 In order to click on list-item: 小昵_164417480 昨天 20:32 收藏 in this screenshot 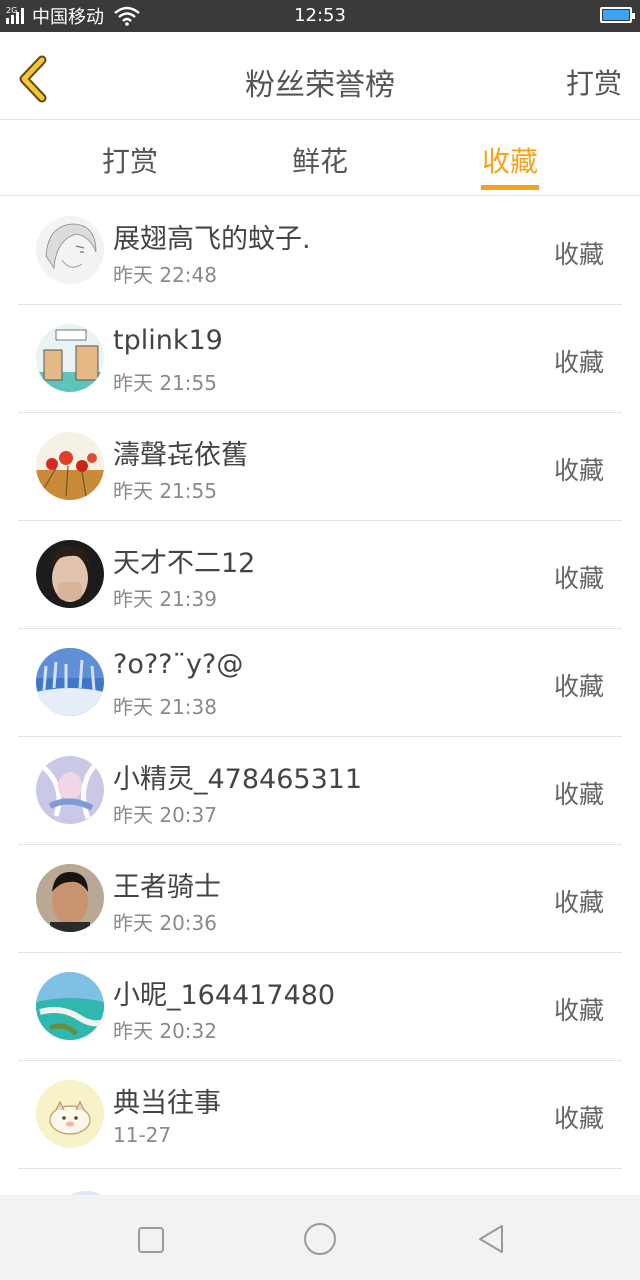, I will do `click(320, 1007)`.